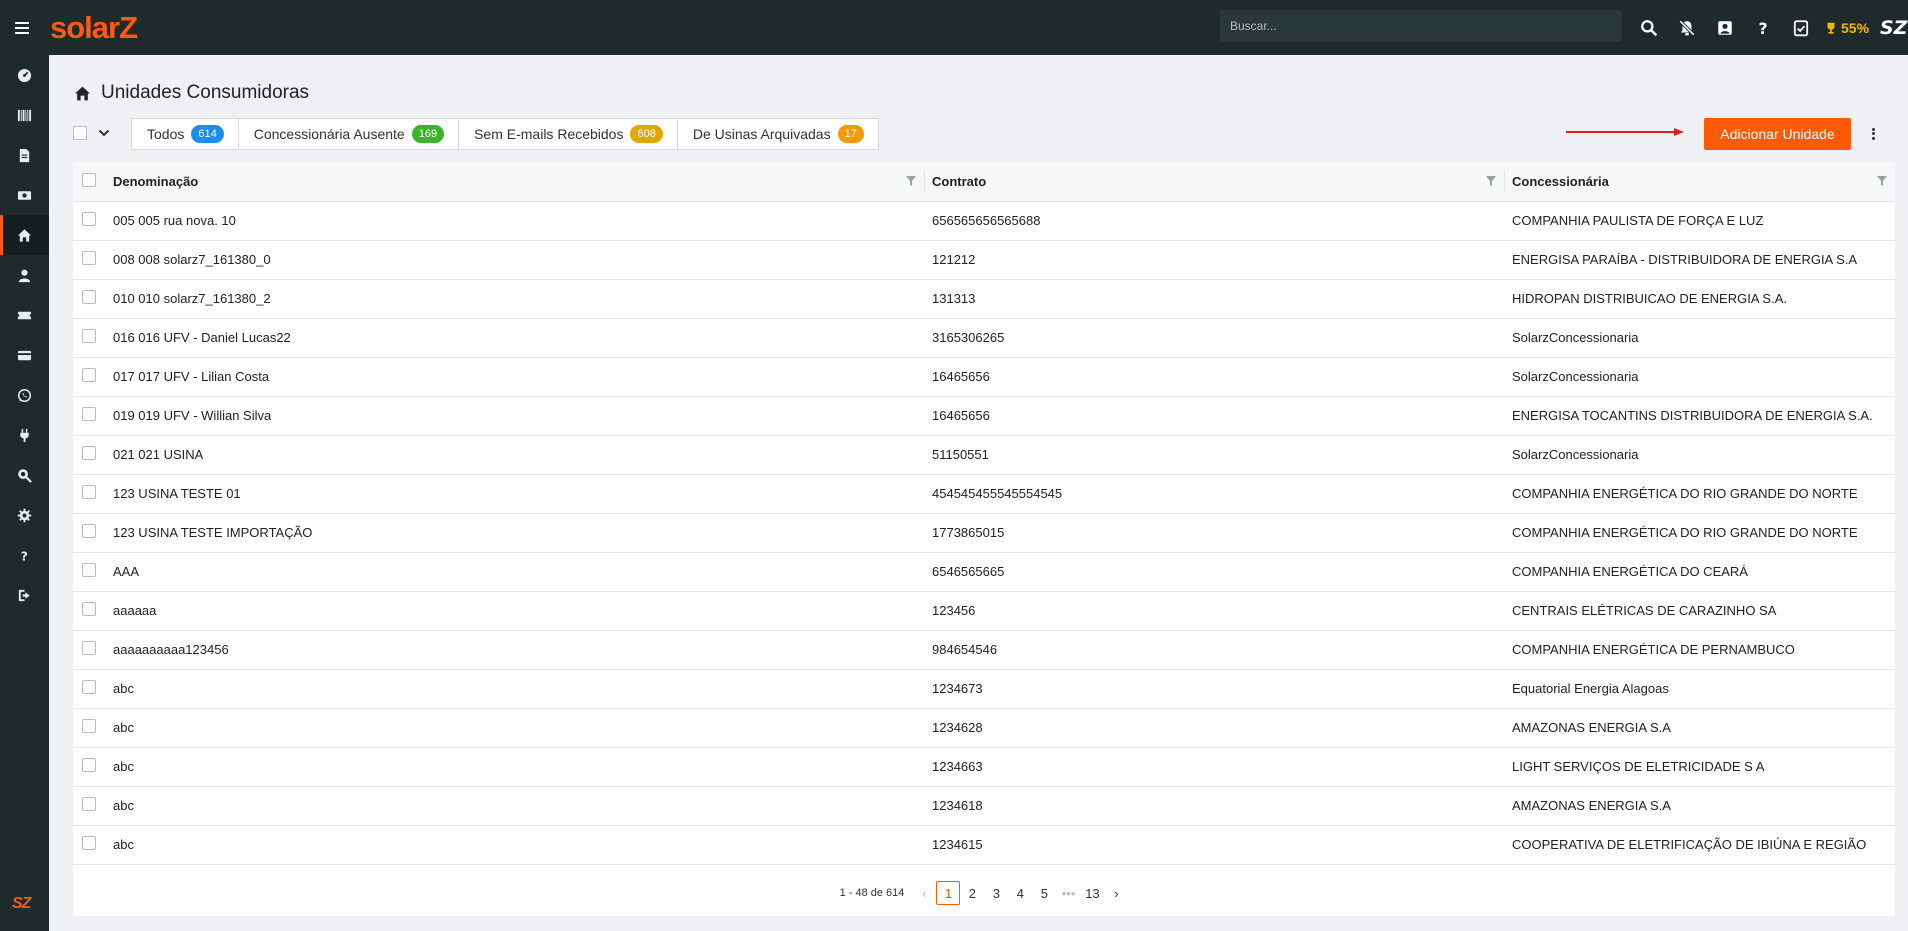 This screenshot has width=1908, height=931. What do you see at coordinates (1214, 182) in the screenshot?
I see `column-header-contrato: Contrato` at bounding box center [1214, 182].